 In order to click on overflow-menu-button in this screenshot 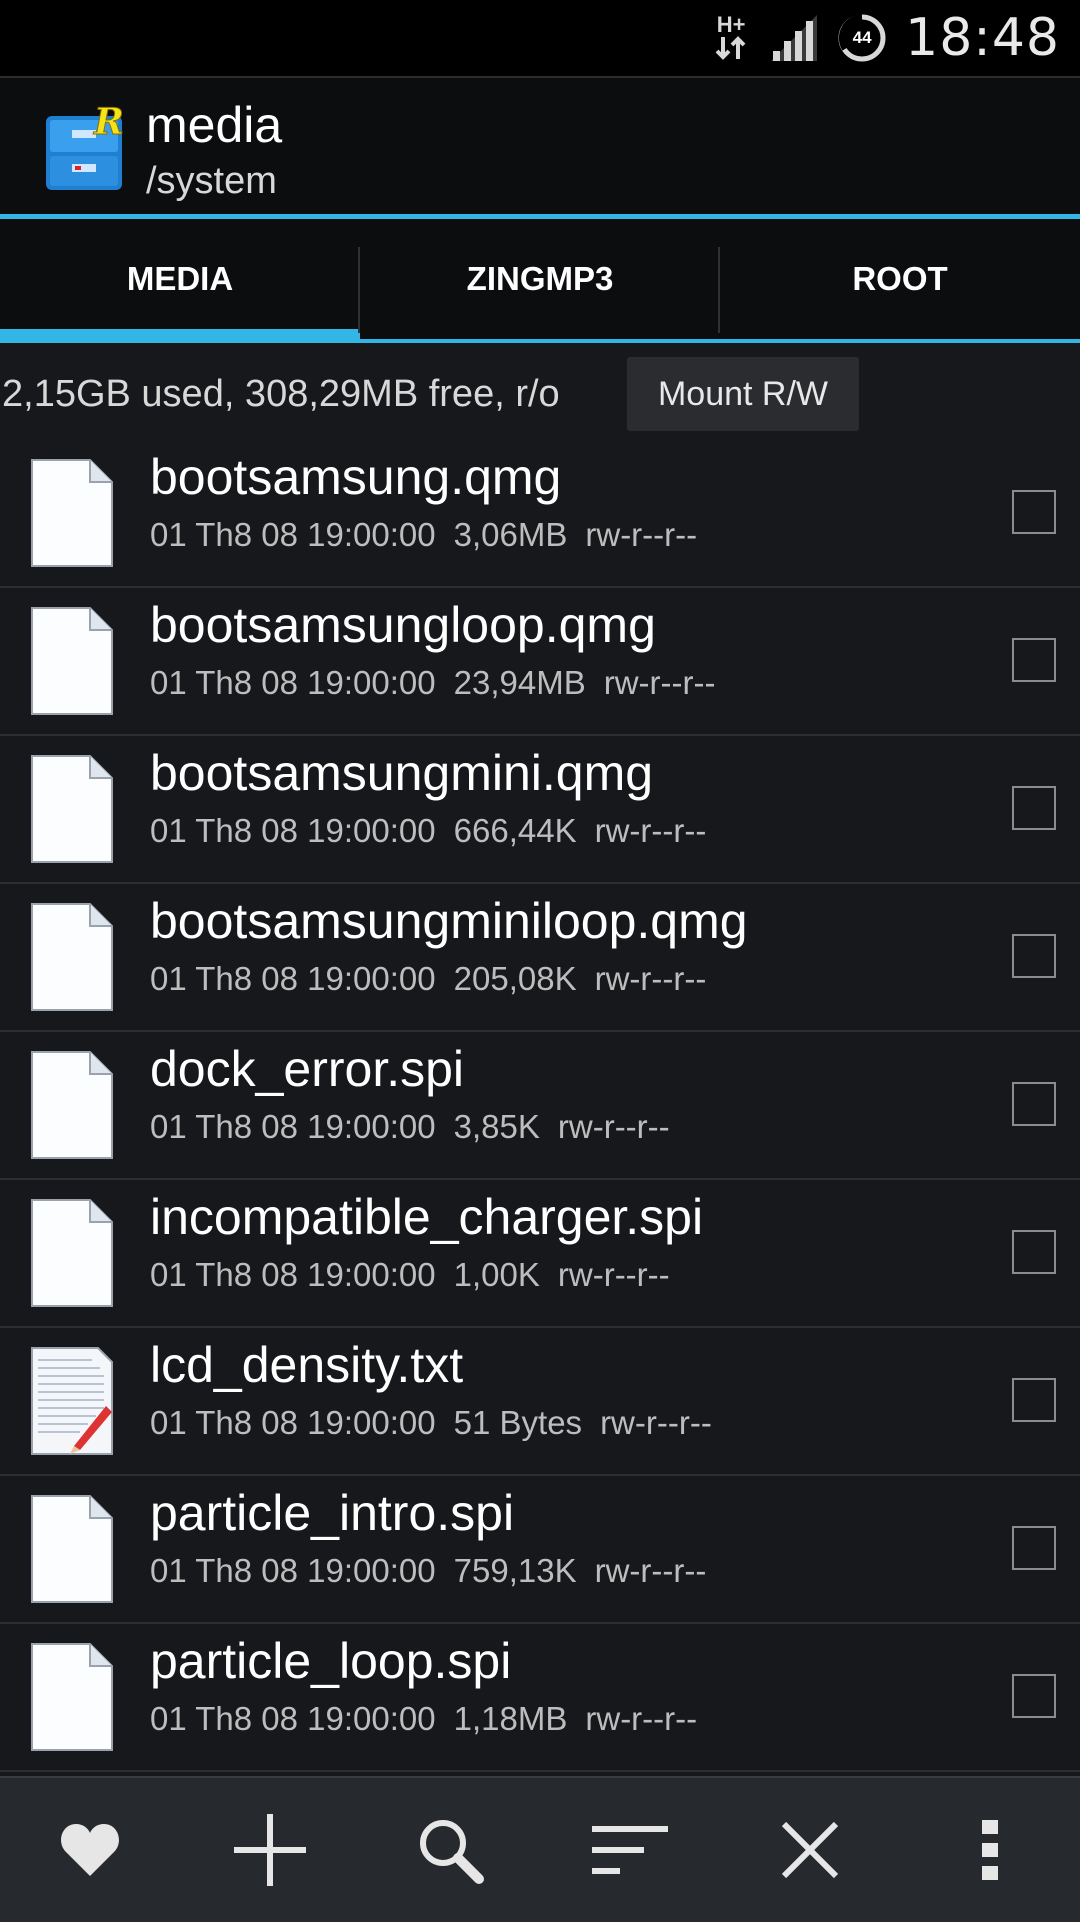, I will do `click(990, 1850)`.